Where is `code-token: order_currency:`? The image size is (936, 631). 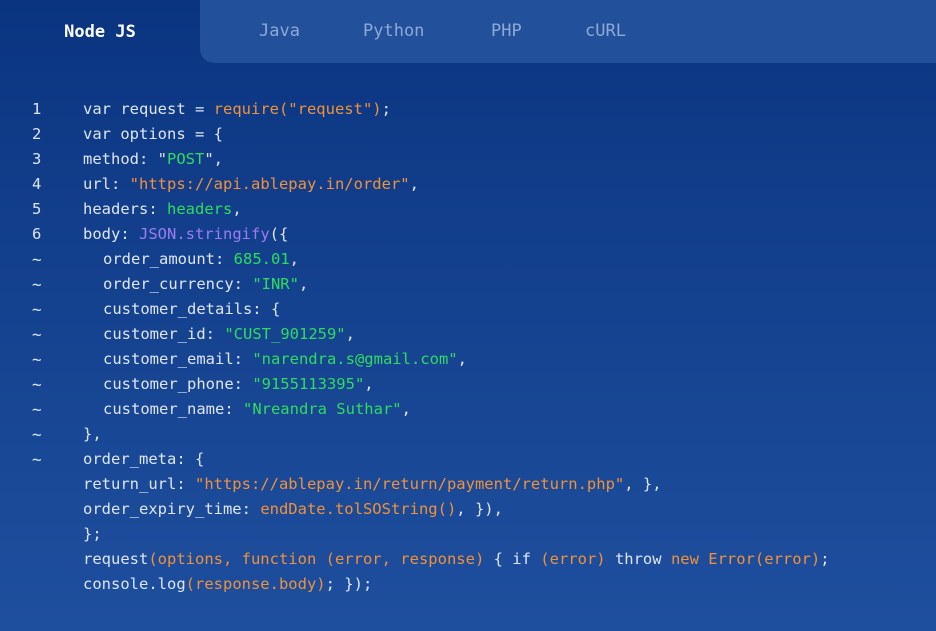 code-token: order_currency: is located at coordinates (178, 284).